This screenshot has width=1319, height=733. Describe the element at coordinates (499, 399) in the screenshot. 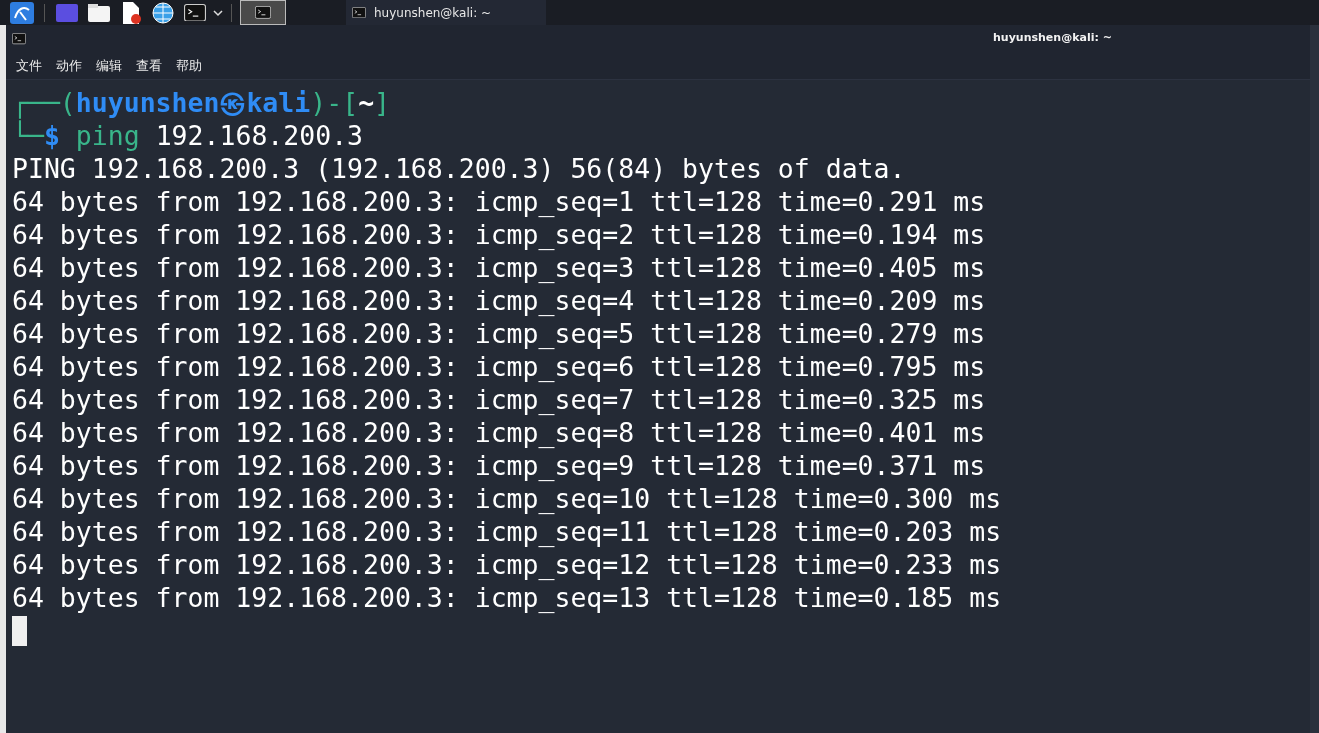

I see `output-line: 64 bytes from 192.168.200.3: icmp_seq=7 ttl=128 time=0.325 ms` at that location.